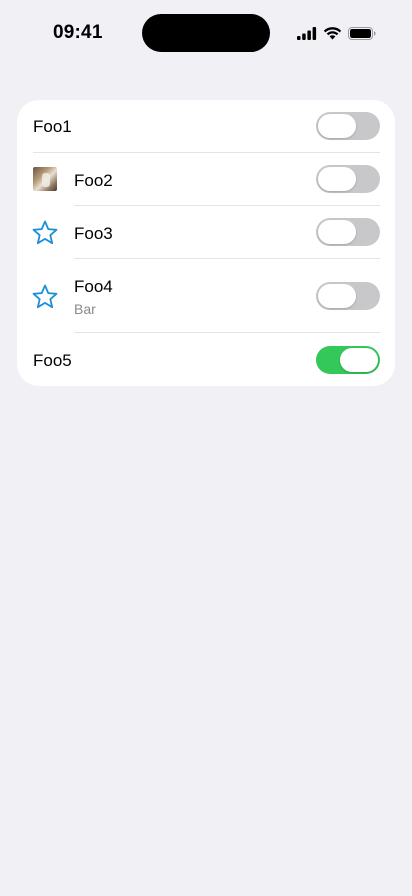 The image size is (412, 896). Describe the element at coordinates (45, 179) in the screenshot. I see `photo-thumbnail` at that location.